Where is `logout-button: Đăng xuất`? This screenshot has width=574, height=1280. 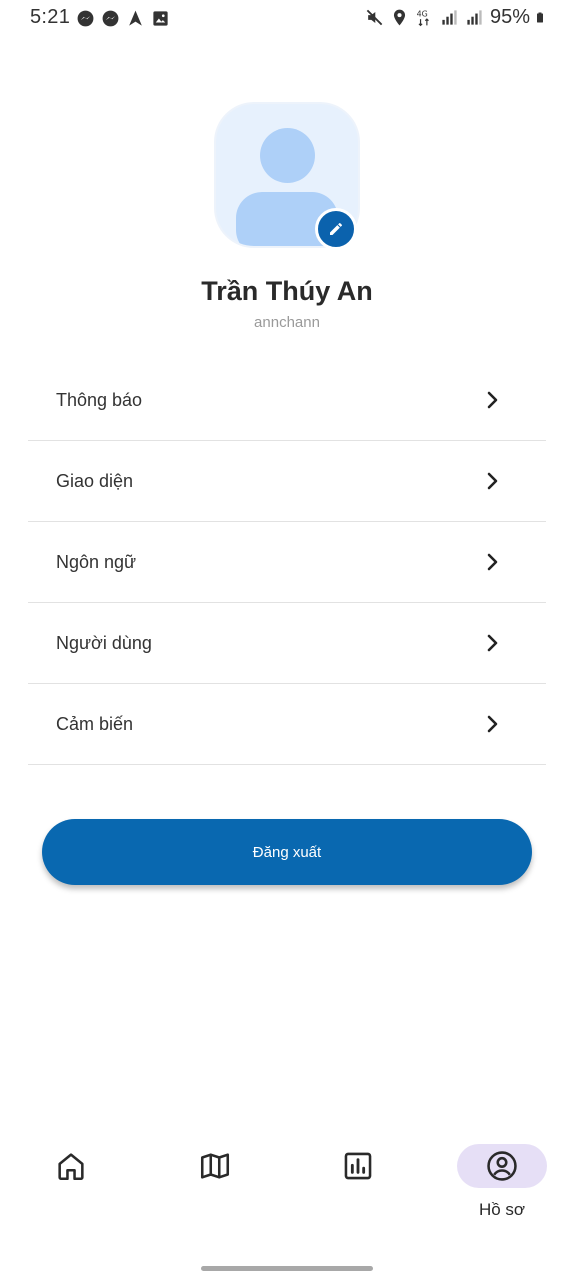 logout-button: Đăng xuất is located at coordinates (287, 852).